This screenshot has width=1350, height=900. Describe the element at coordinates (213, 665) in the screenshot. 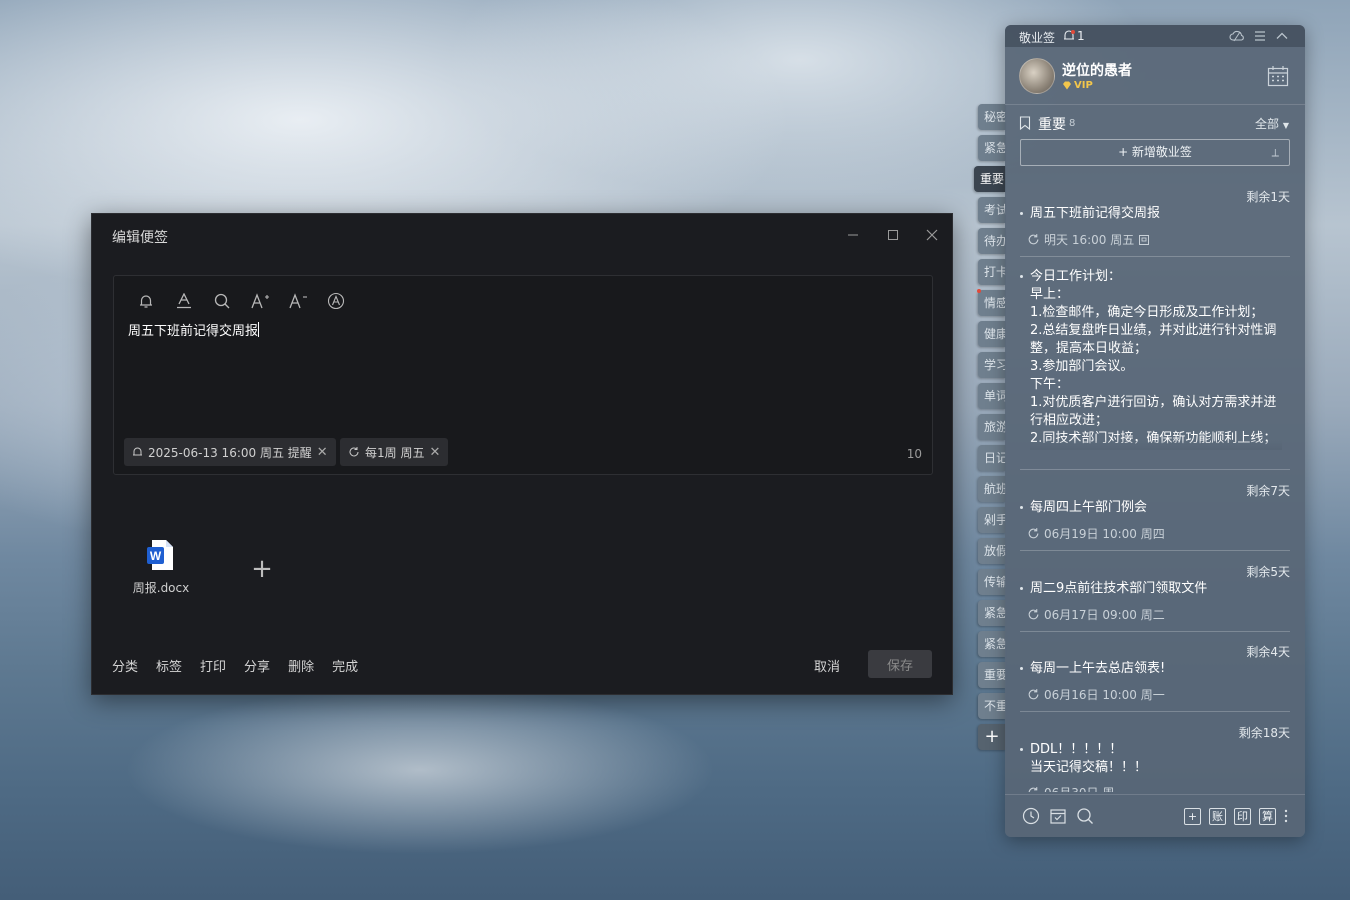

I see `action-print: 打印` at that location.